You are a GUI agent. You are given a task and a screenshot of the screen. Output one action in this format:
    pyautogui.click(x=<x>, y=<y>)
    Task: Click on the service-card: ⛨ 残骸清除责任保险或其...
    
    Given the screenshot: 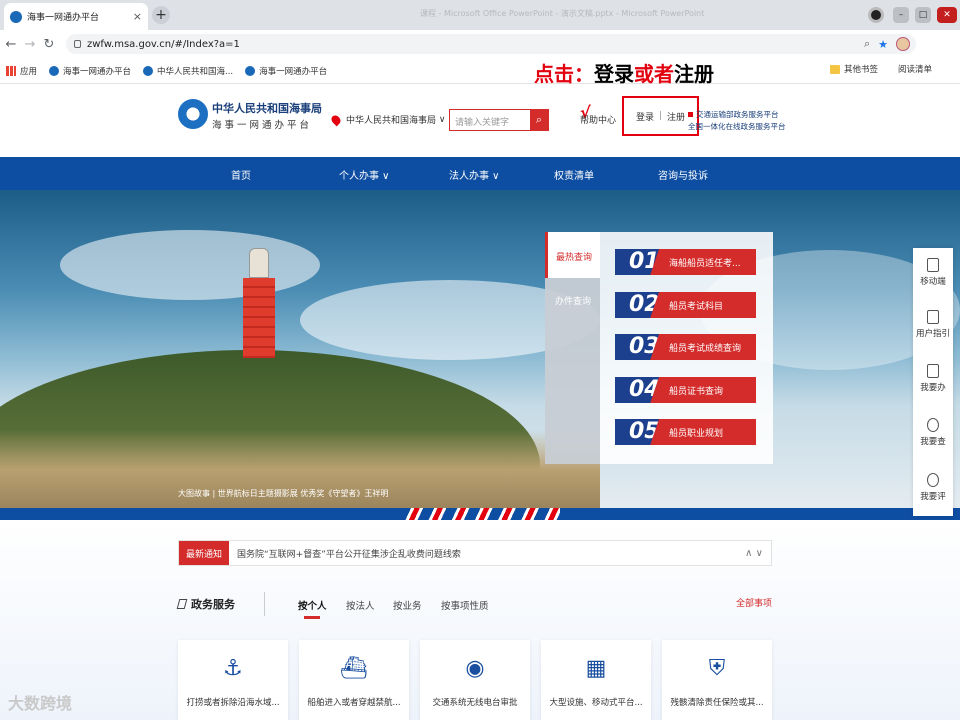 What is the action you would take?
    pyautogui.click(x=717, y=680)
    